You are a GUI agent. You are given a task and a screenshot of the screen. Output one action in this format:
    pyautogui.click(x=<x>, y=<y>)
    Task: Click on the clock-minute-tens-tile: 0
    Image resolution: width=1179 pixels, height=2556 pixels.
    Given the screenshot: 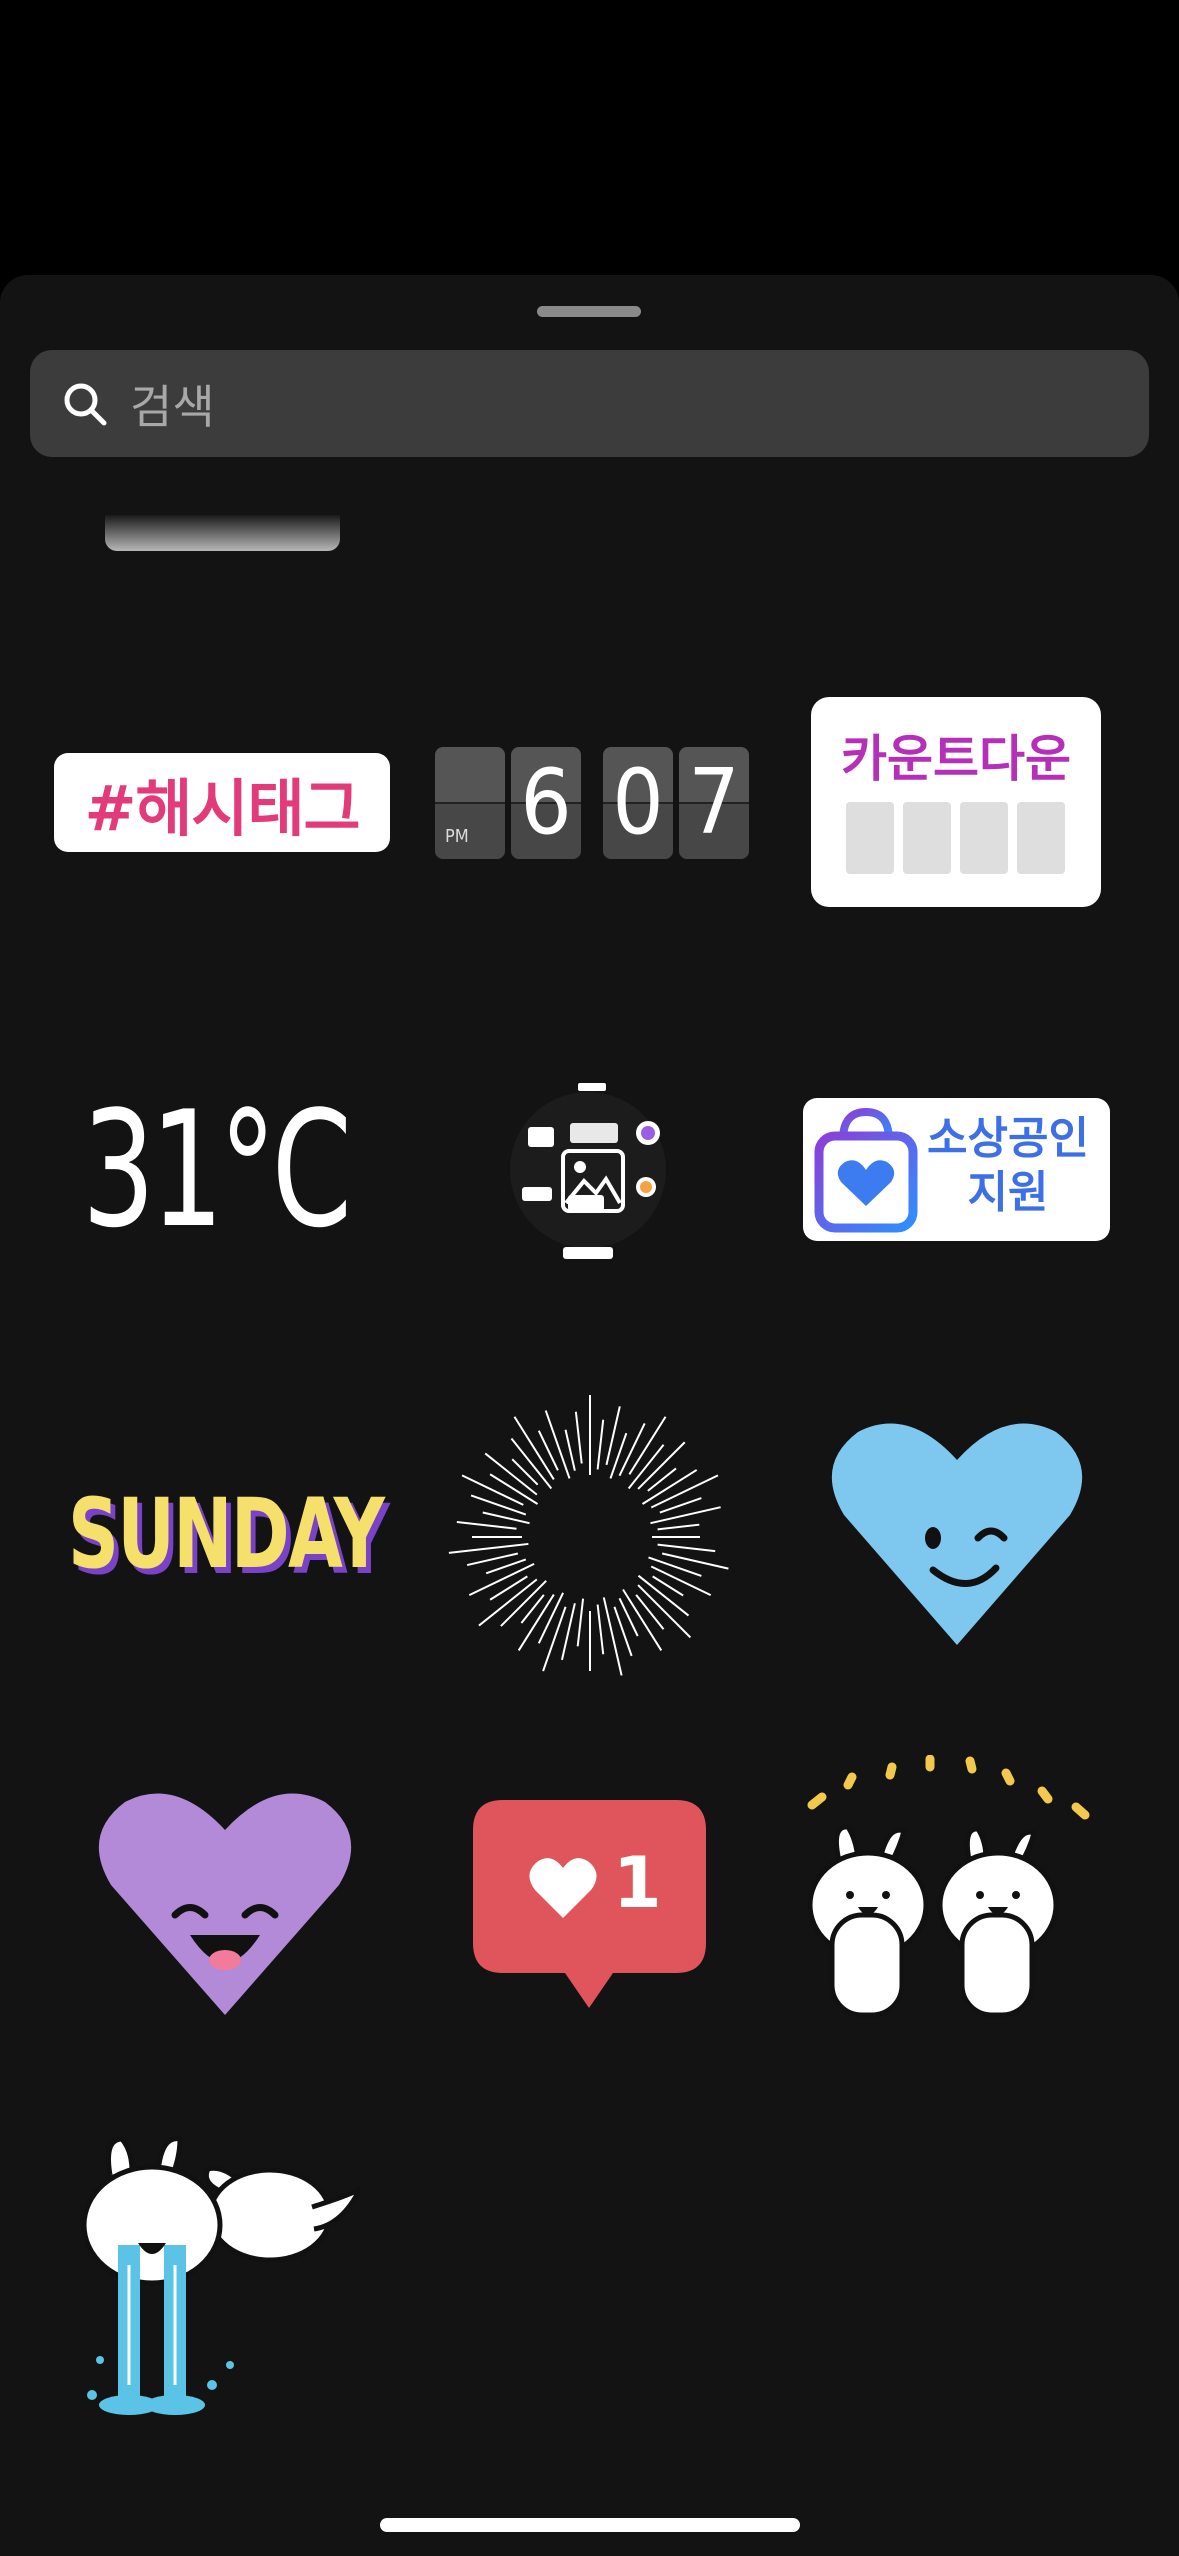 What is the action you would take?
    pyautogui.click(x=638, y=803)
    